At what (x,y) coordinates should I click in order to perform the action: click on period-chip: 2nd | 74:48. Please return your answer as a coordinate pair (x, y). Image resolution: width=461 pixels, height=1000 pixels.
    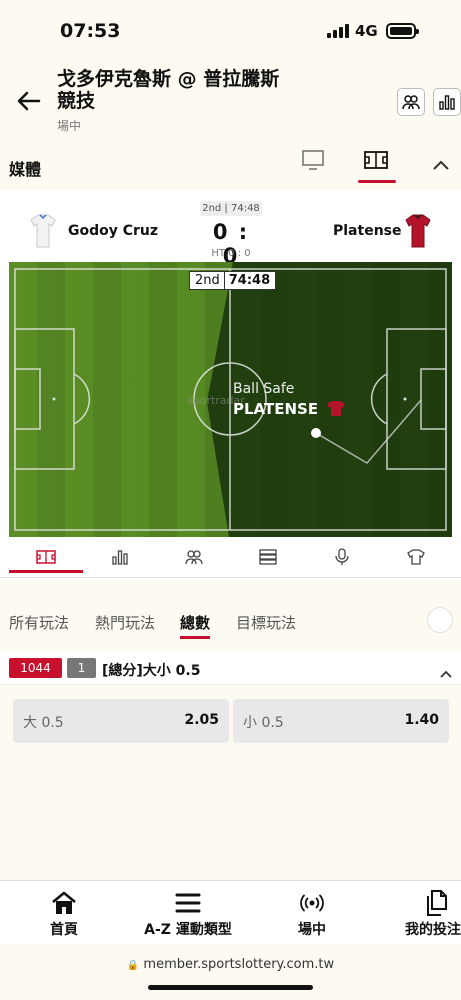
    Looking at the image, I should click on (231, 208).